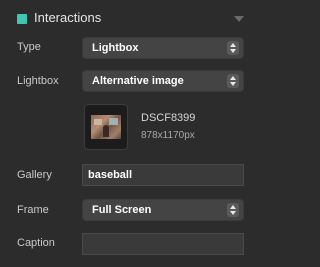 Image resolution: width=320 pixels, height=267 pixels. I want to click on frame-label: Frame, so click(33, 210).